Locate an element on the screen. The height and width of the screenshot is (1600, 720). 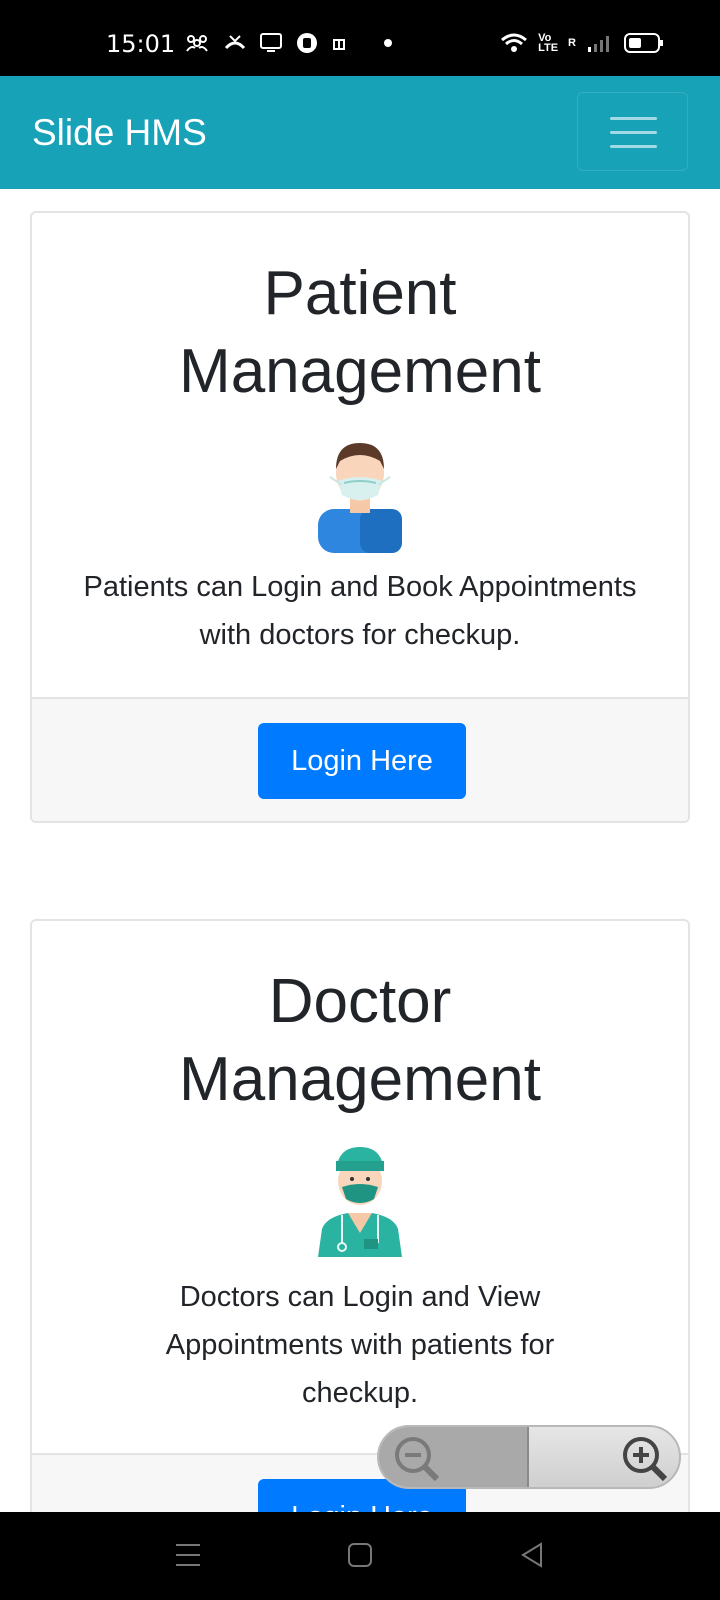
screen-icon is located at coordinates (271, 42).